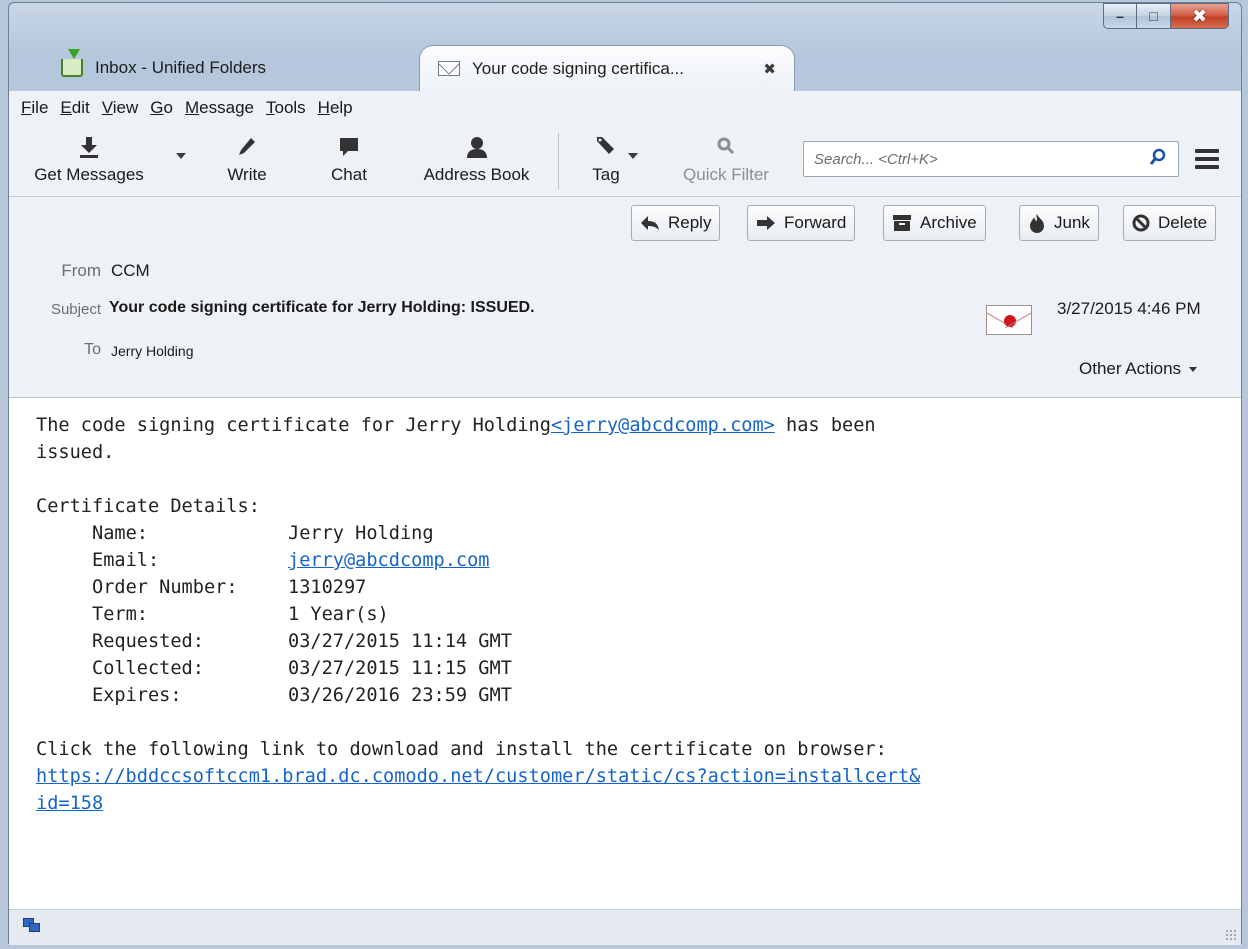  Describe the element at coordinates (606, 174) in the screenshot. I see `tag-label: Tag` at that location.